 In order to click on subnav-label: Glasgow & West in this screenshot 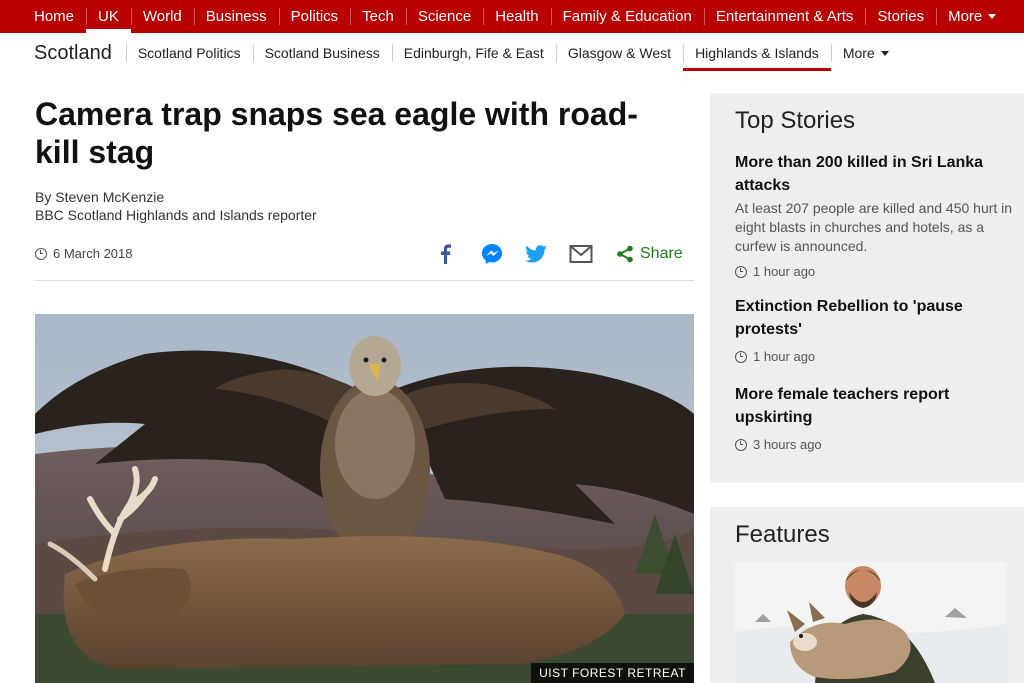, I will do `click(619, 53)`.